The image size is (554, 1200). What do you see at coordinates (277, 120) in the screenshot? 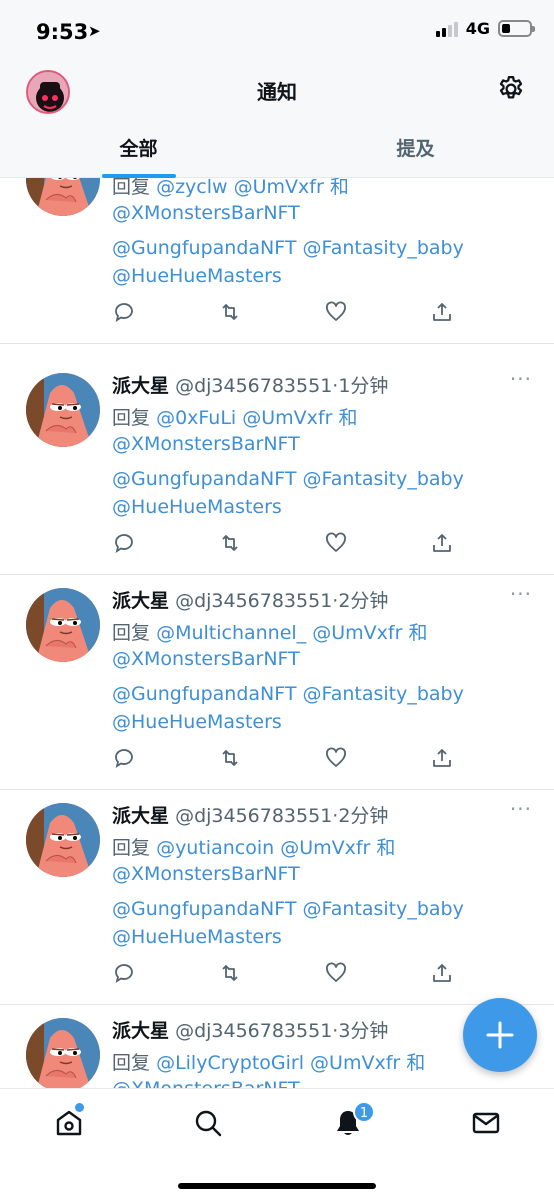
I see `notifications-header: 通知 全部 提及` at bounding box center [277, 120].